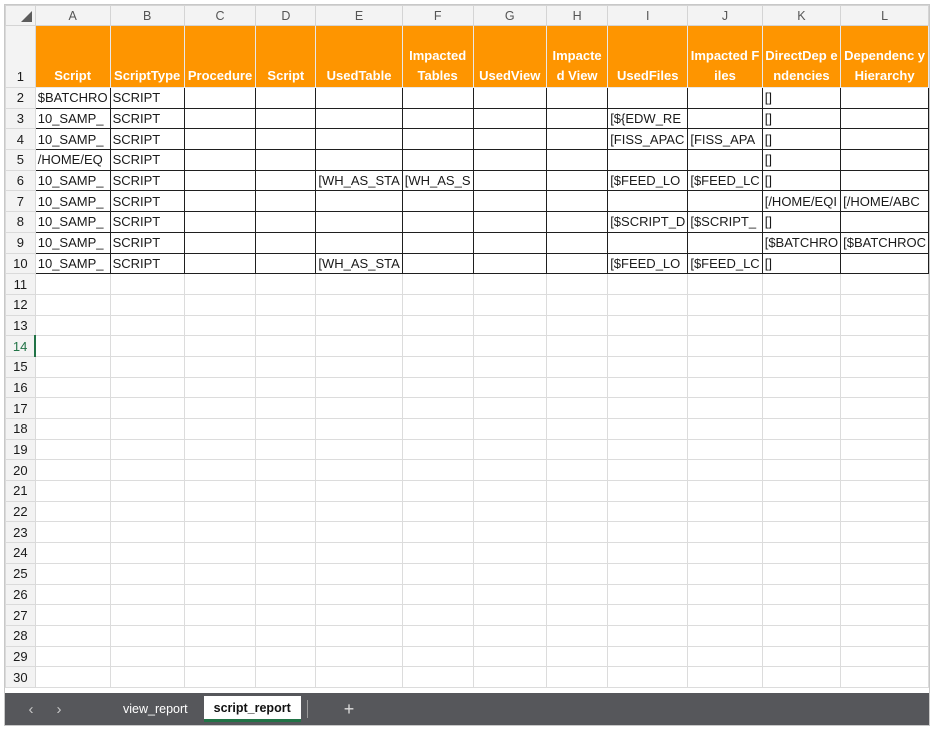  What do you see at coordinates (20, 449) in the screenshot?
I see `row-header: 19` at bounding box center [20, 449].